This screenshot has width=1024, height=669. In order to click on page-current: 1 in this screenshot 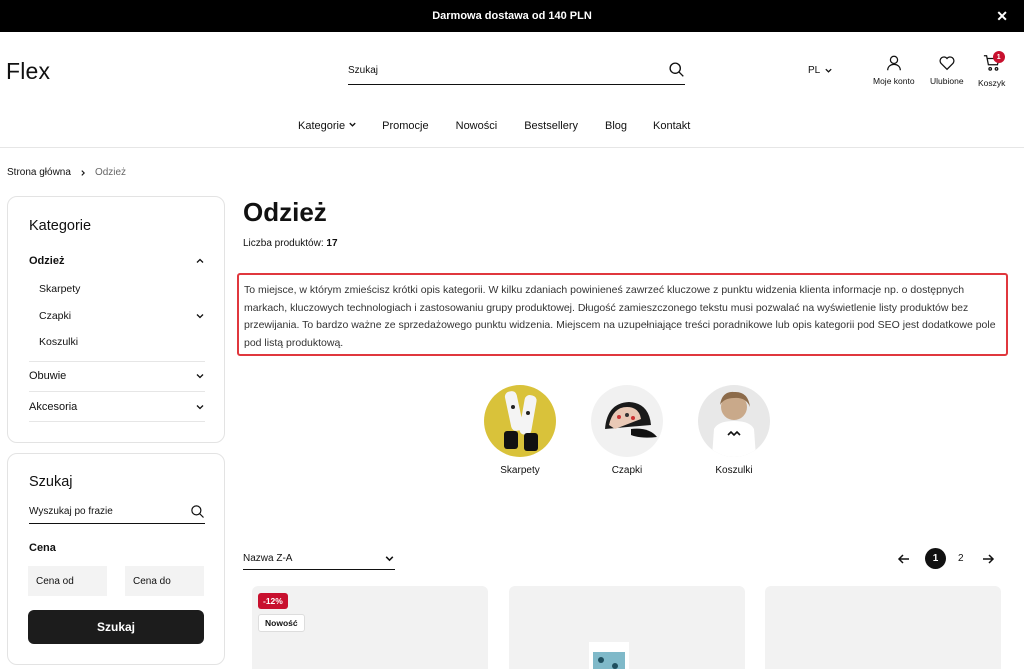, I will do `click(935, 558)`.